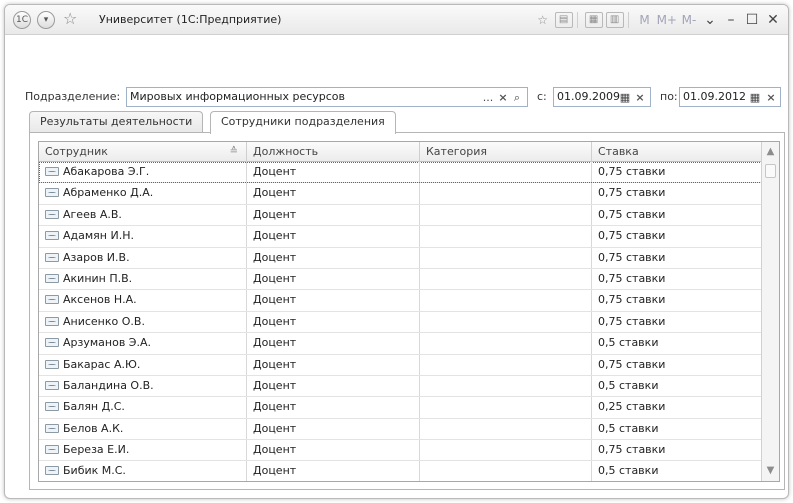  Describe the element at coordinates (46, 20) in the screenshot. I see `main-menu-button: ▾` at that location.